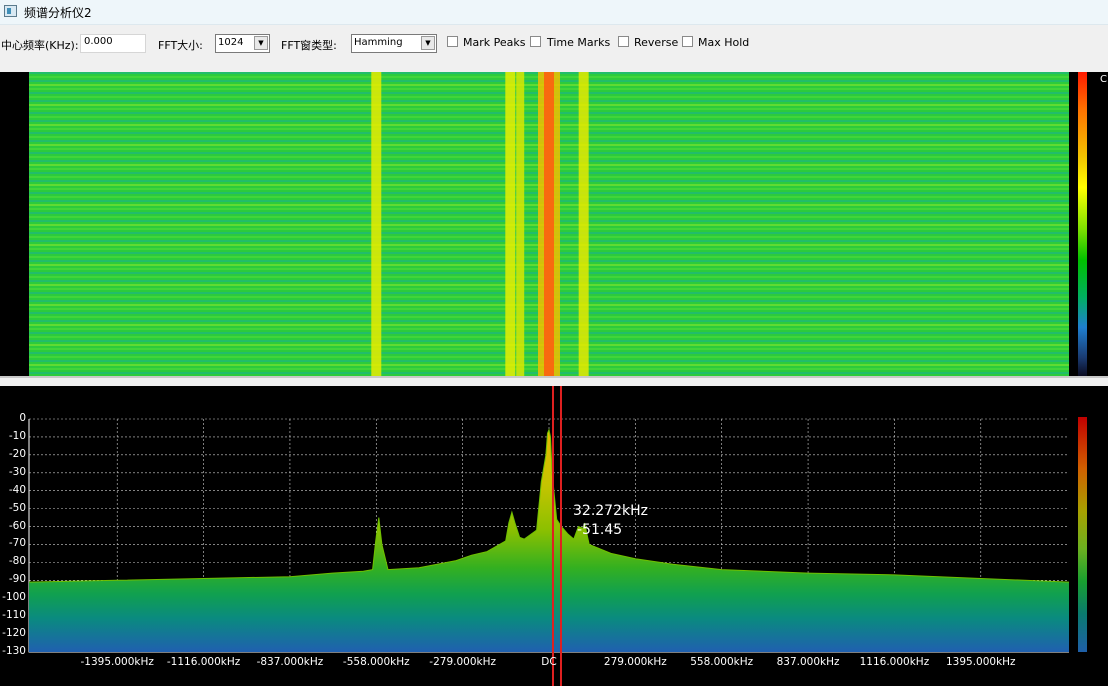 This screenshot has width=1108, height=686. What do you see at coordinates (462, 662) in the screenshot?
I see `x-tick-label: -279.000kHz` at bounding box center [462, 662].